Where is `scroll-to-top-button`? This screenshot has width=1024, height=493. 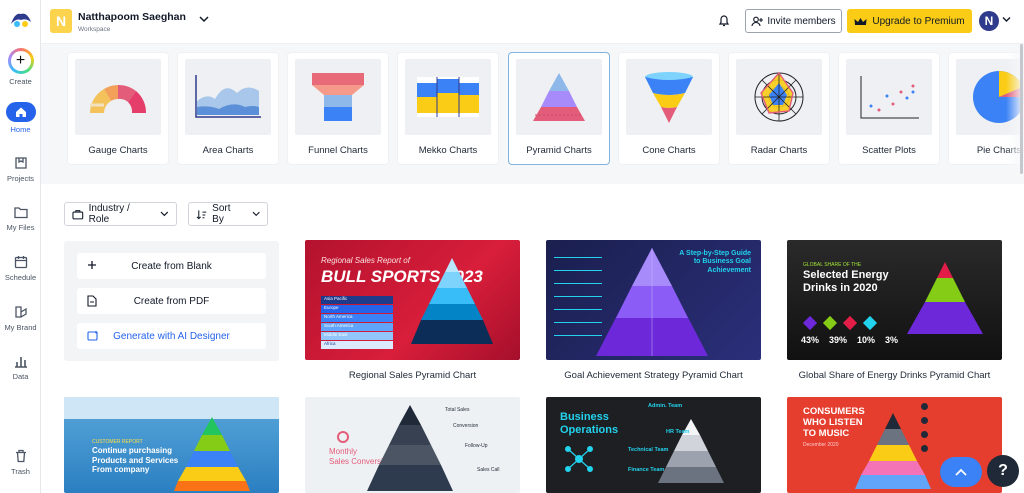
scroll-to-top-button is located at coordinates (961, 472).